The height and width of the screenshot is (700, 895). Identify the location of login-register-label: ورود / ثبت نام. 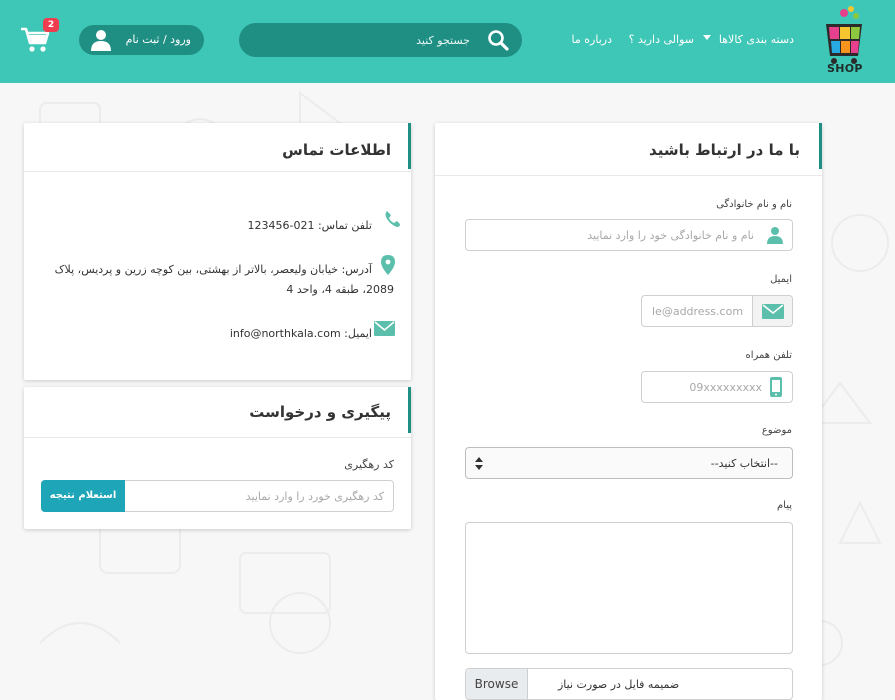
(158, 39).